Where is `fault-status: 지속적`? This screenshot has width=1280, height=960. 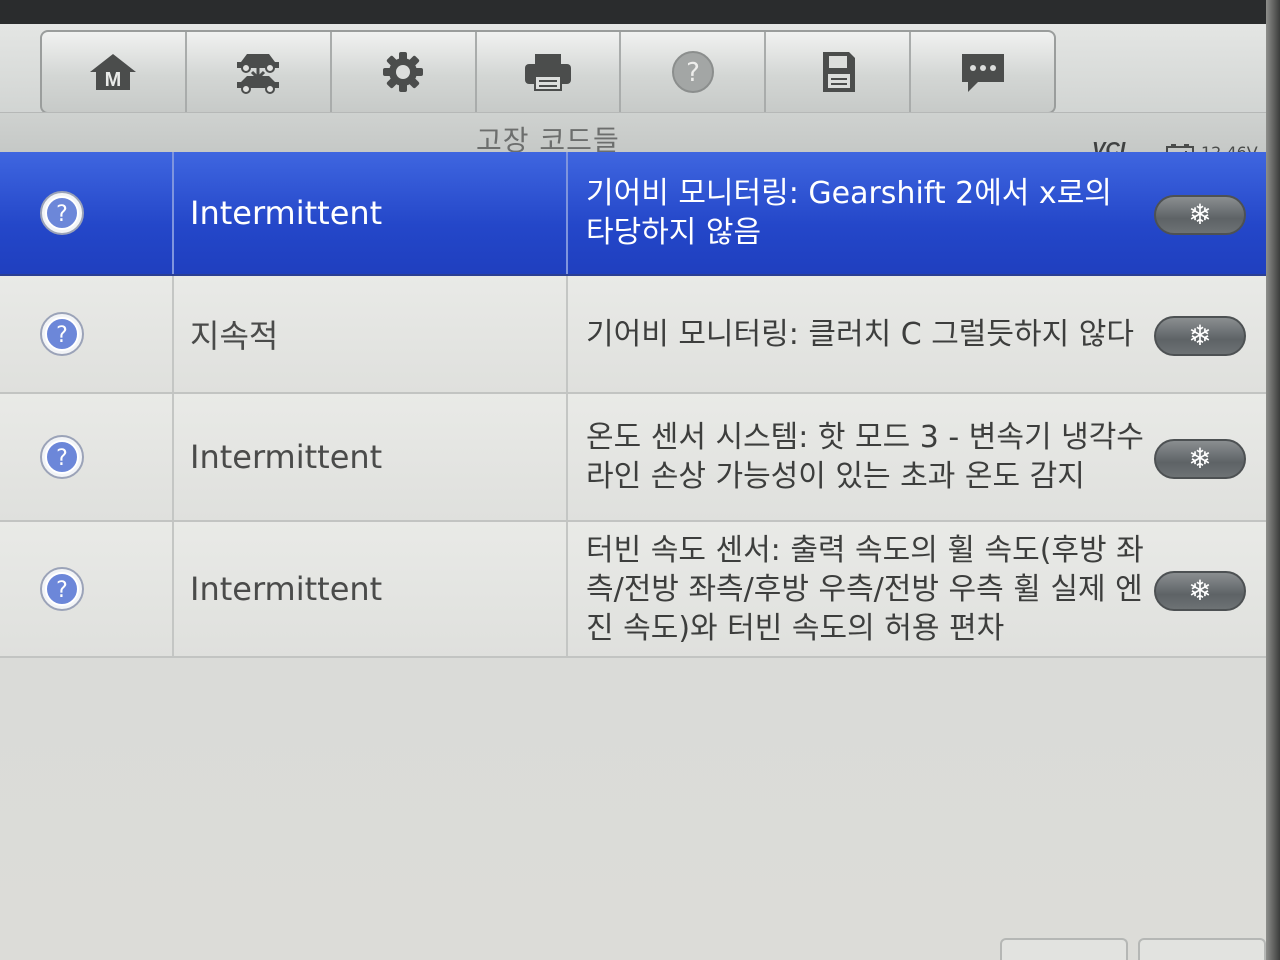
fault-status: 지속적 is located at coordinates (371, 334).